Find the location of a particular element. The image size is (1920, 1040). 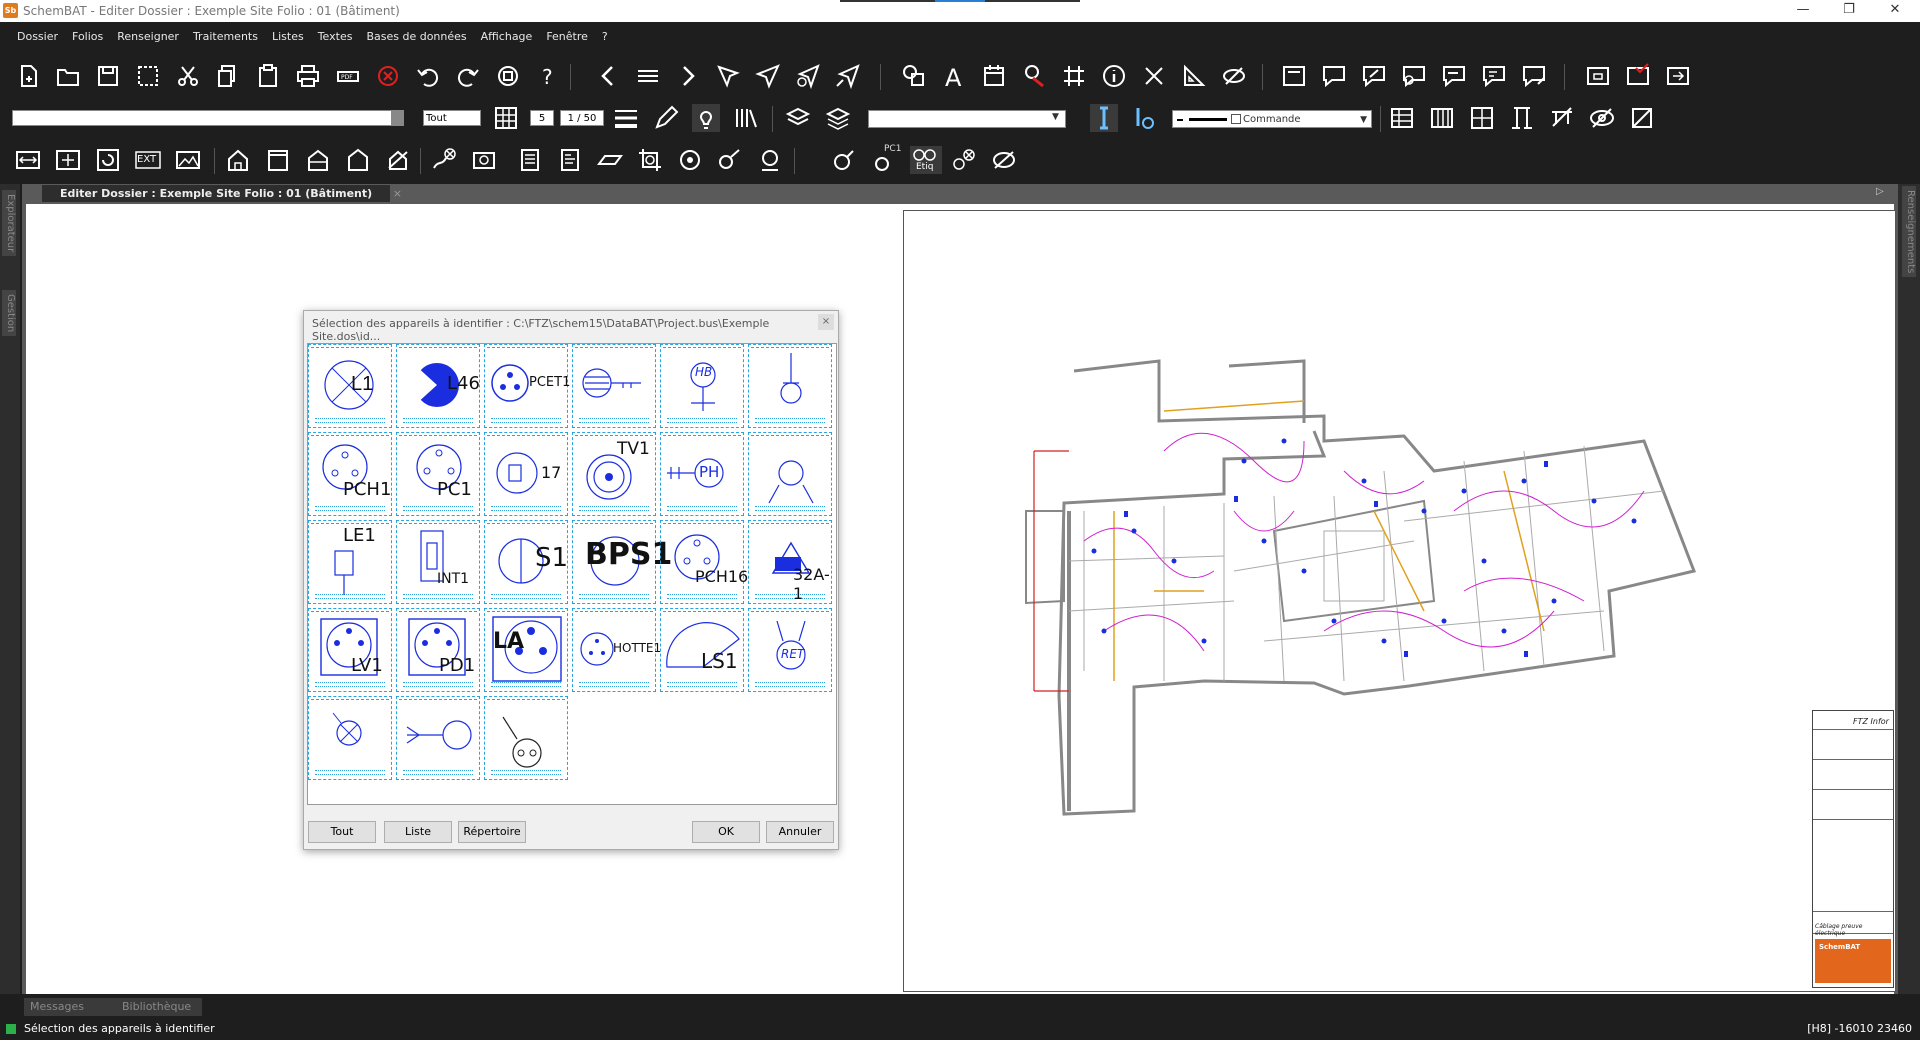

crop-symbol-icon is located at coordinates (650, 160).